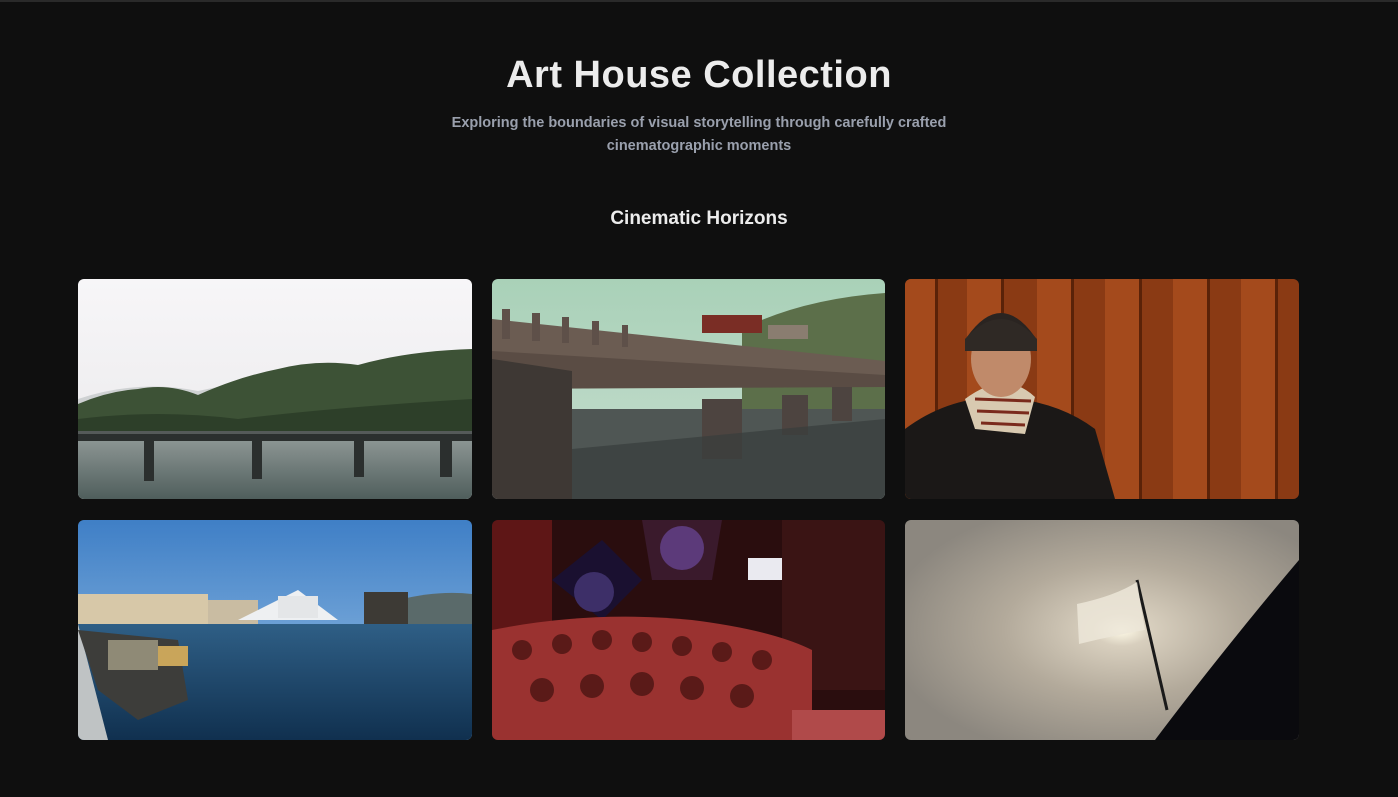 This screenshot has width=1398, height=797. Describe the element at coordinates (699, 75) in the screenshot. I see `page-title: Art House Collection` at that location.